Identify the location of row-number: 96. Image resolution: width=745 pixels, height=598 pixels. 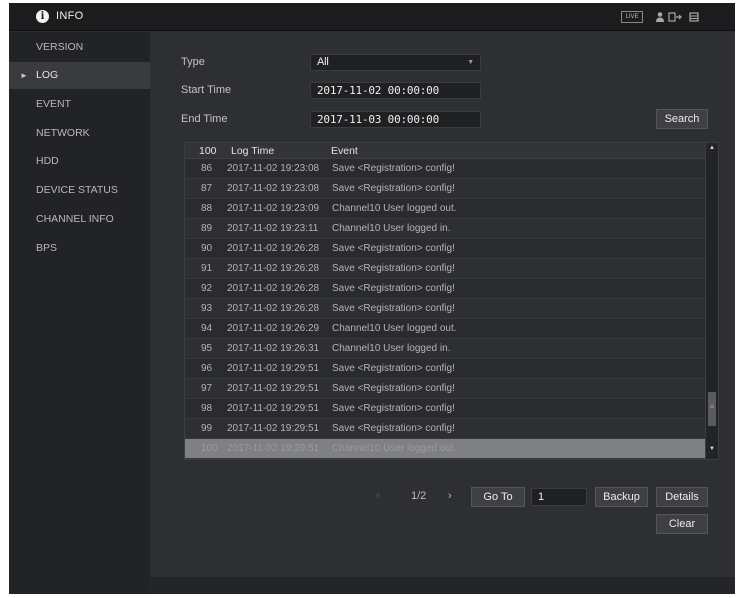
(207, 368).